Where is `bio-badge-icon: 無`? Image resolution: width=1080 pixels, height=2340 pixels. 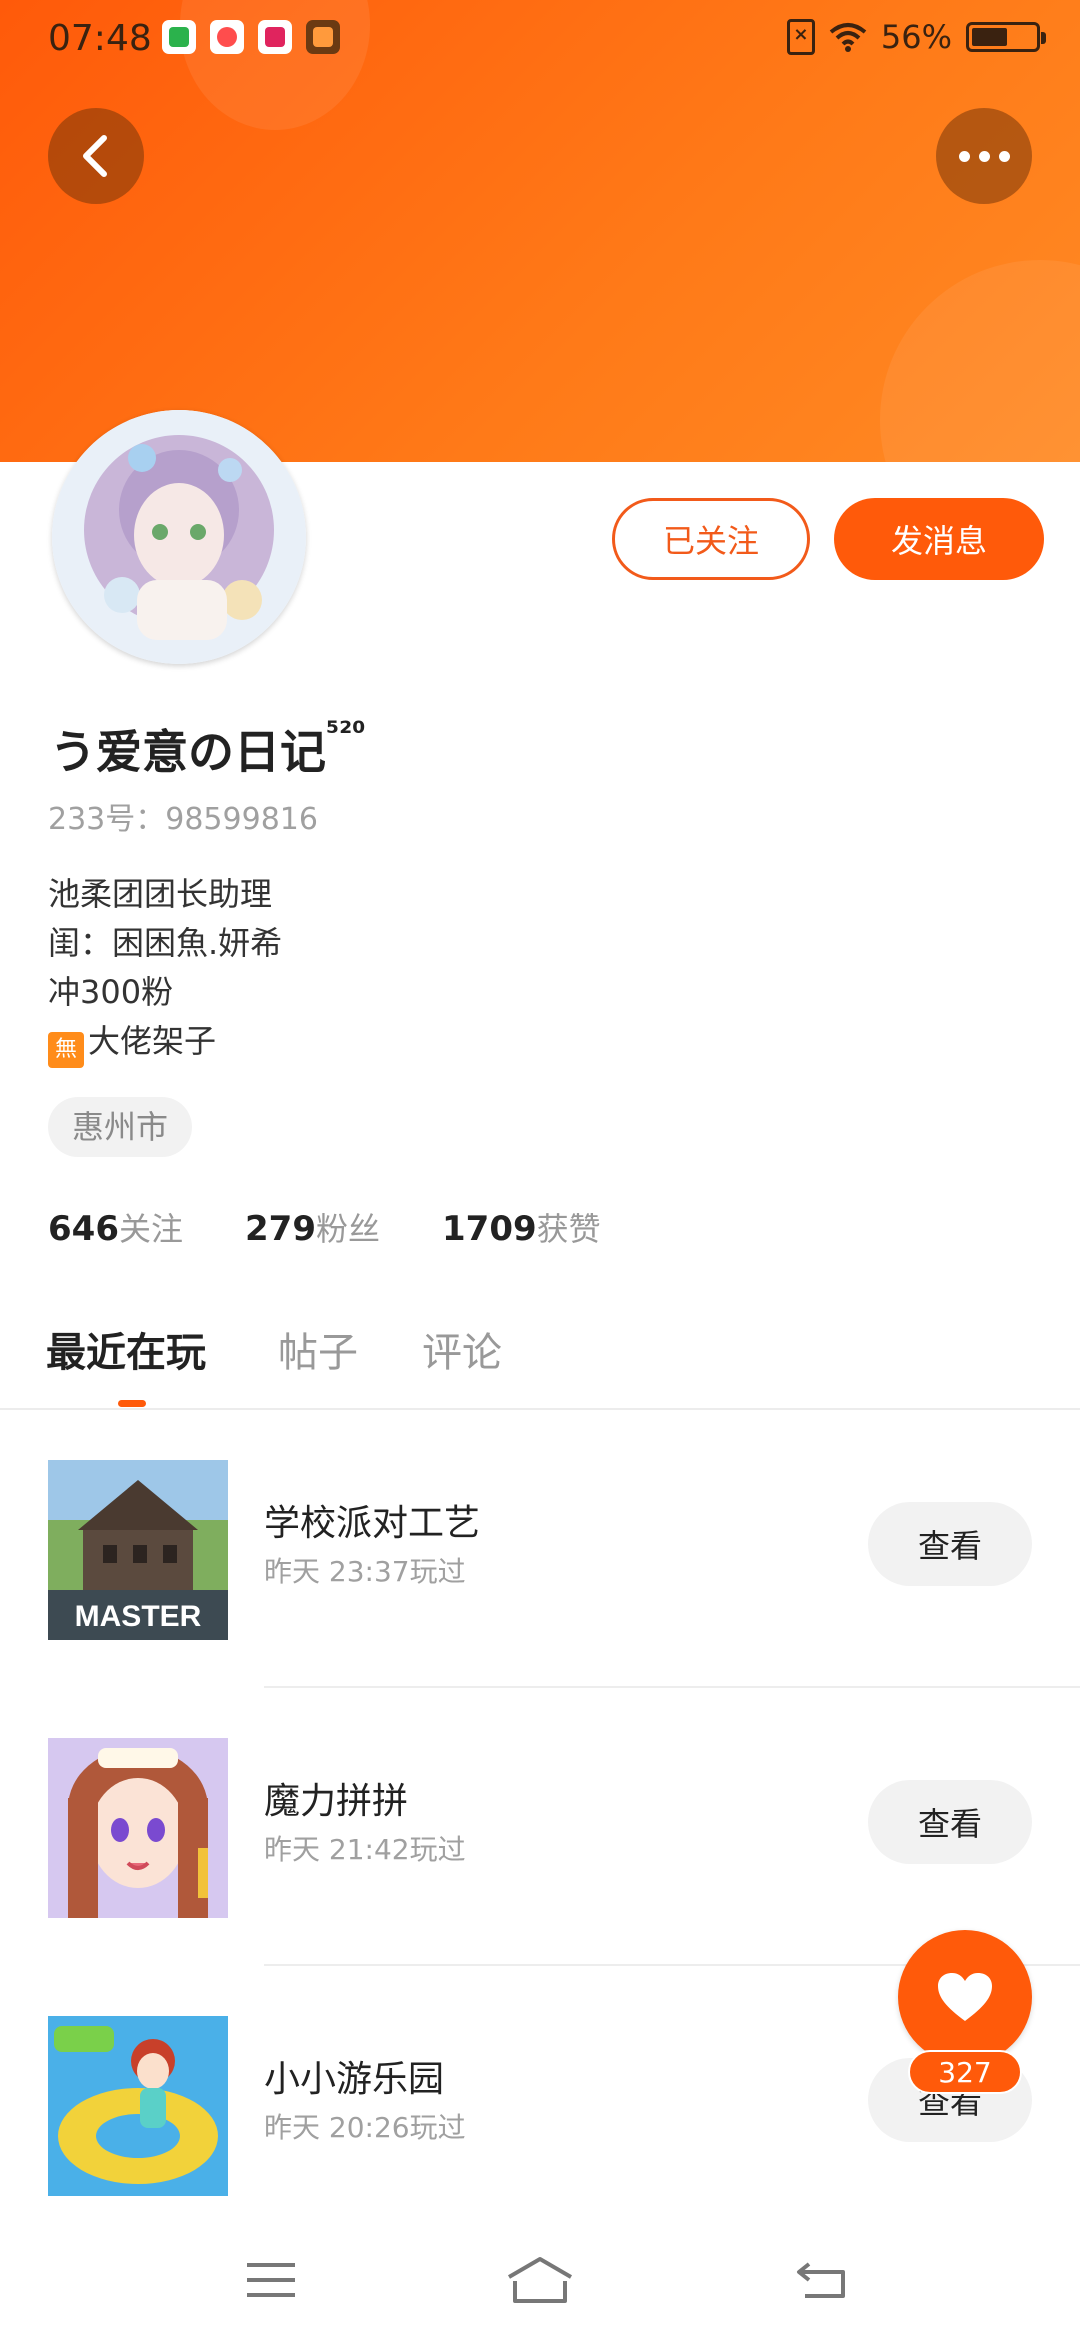 bio-badge-icon: 無 is located at coordinates (66, 1050).